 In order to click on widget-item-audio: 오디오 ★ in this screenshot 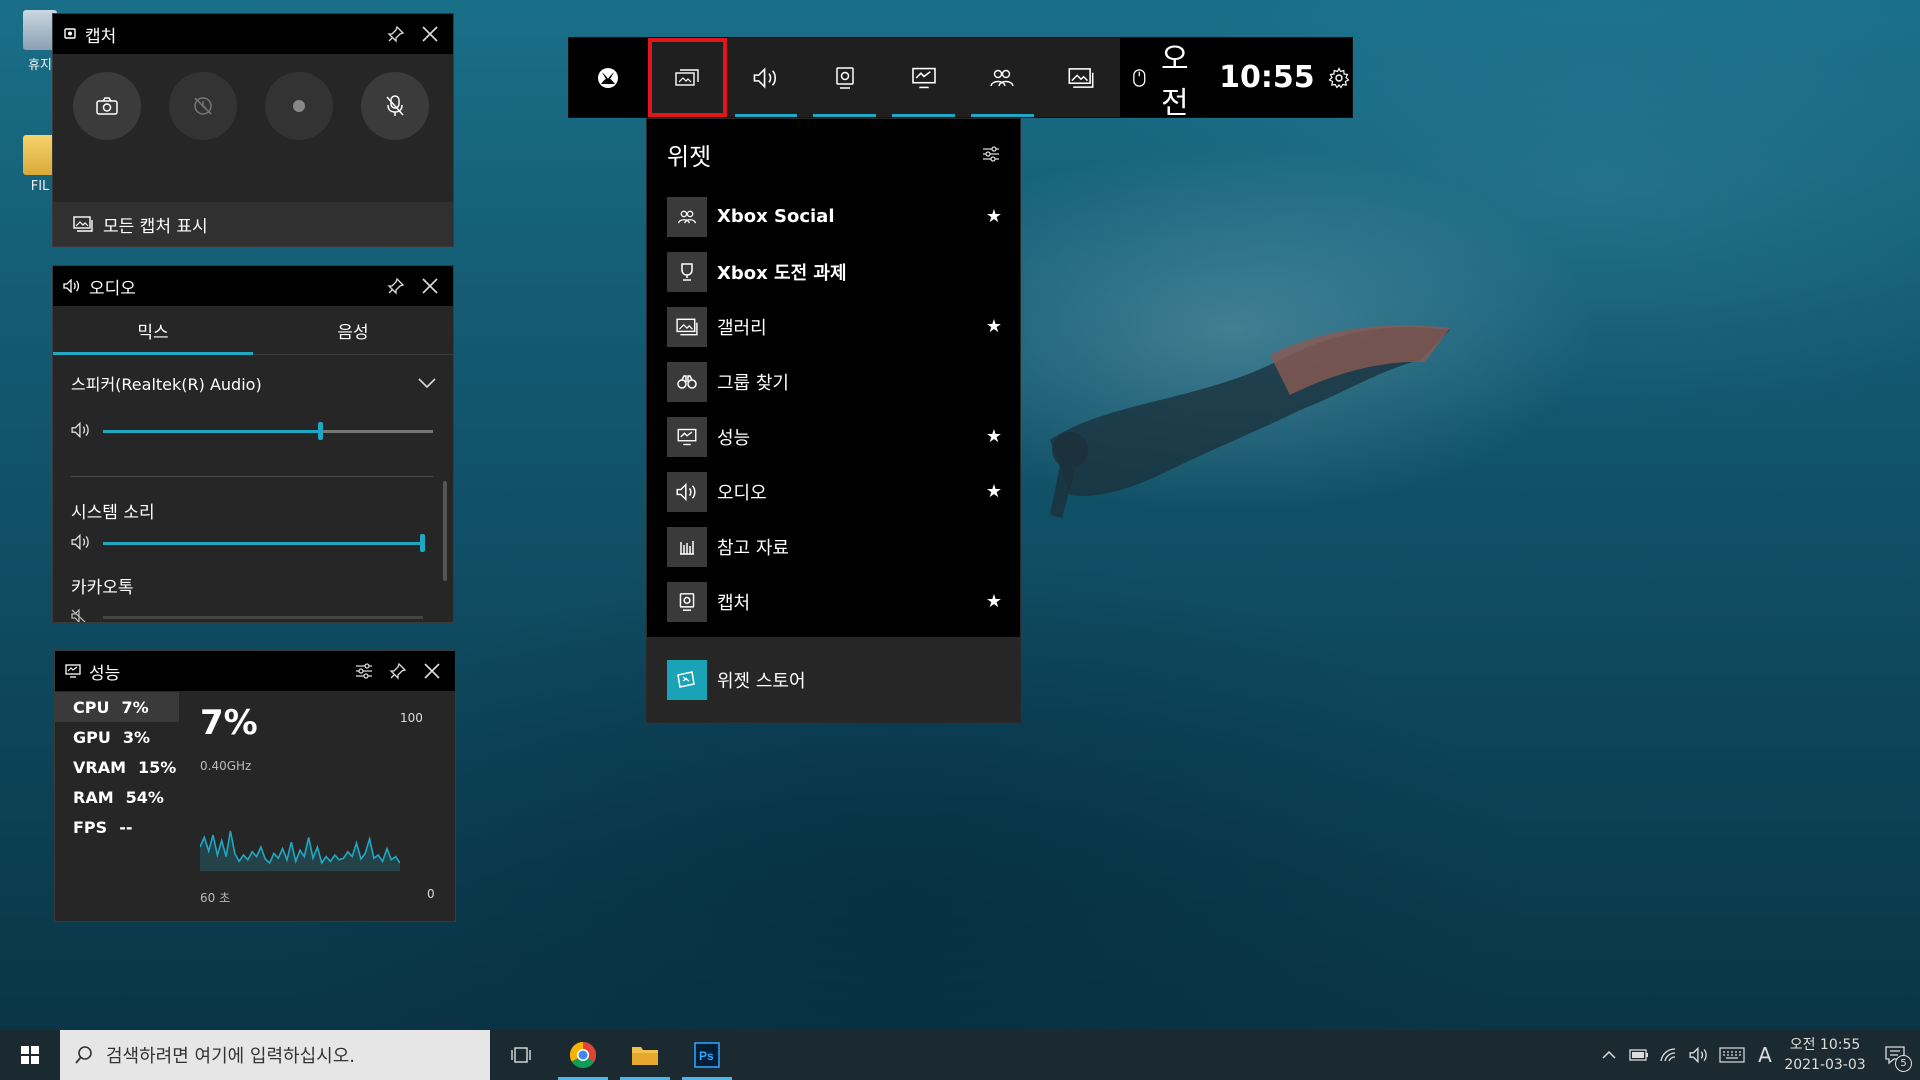, I will do `click(833, 491)`.